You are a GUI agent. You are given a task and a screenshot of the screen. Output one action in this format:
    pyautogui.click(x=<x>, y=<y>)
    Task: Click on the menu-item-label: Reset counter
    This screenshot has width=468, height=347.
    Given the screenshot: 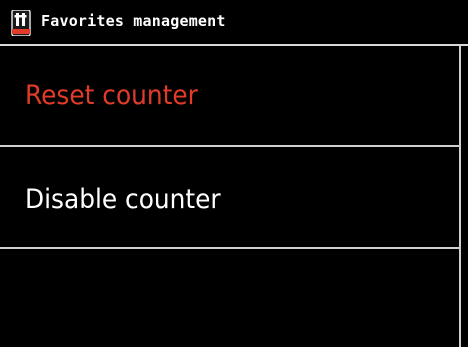 What is the action you would take?
    pyautogui.click(x=111, y=95)
    